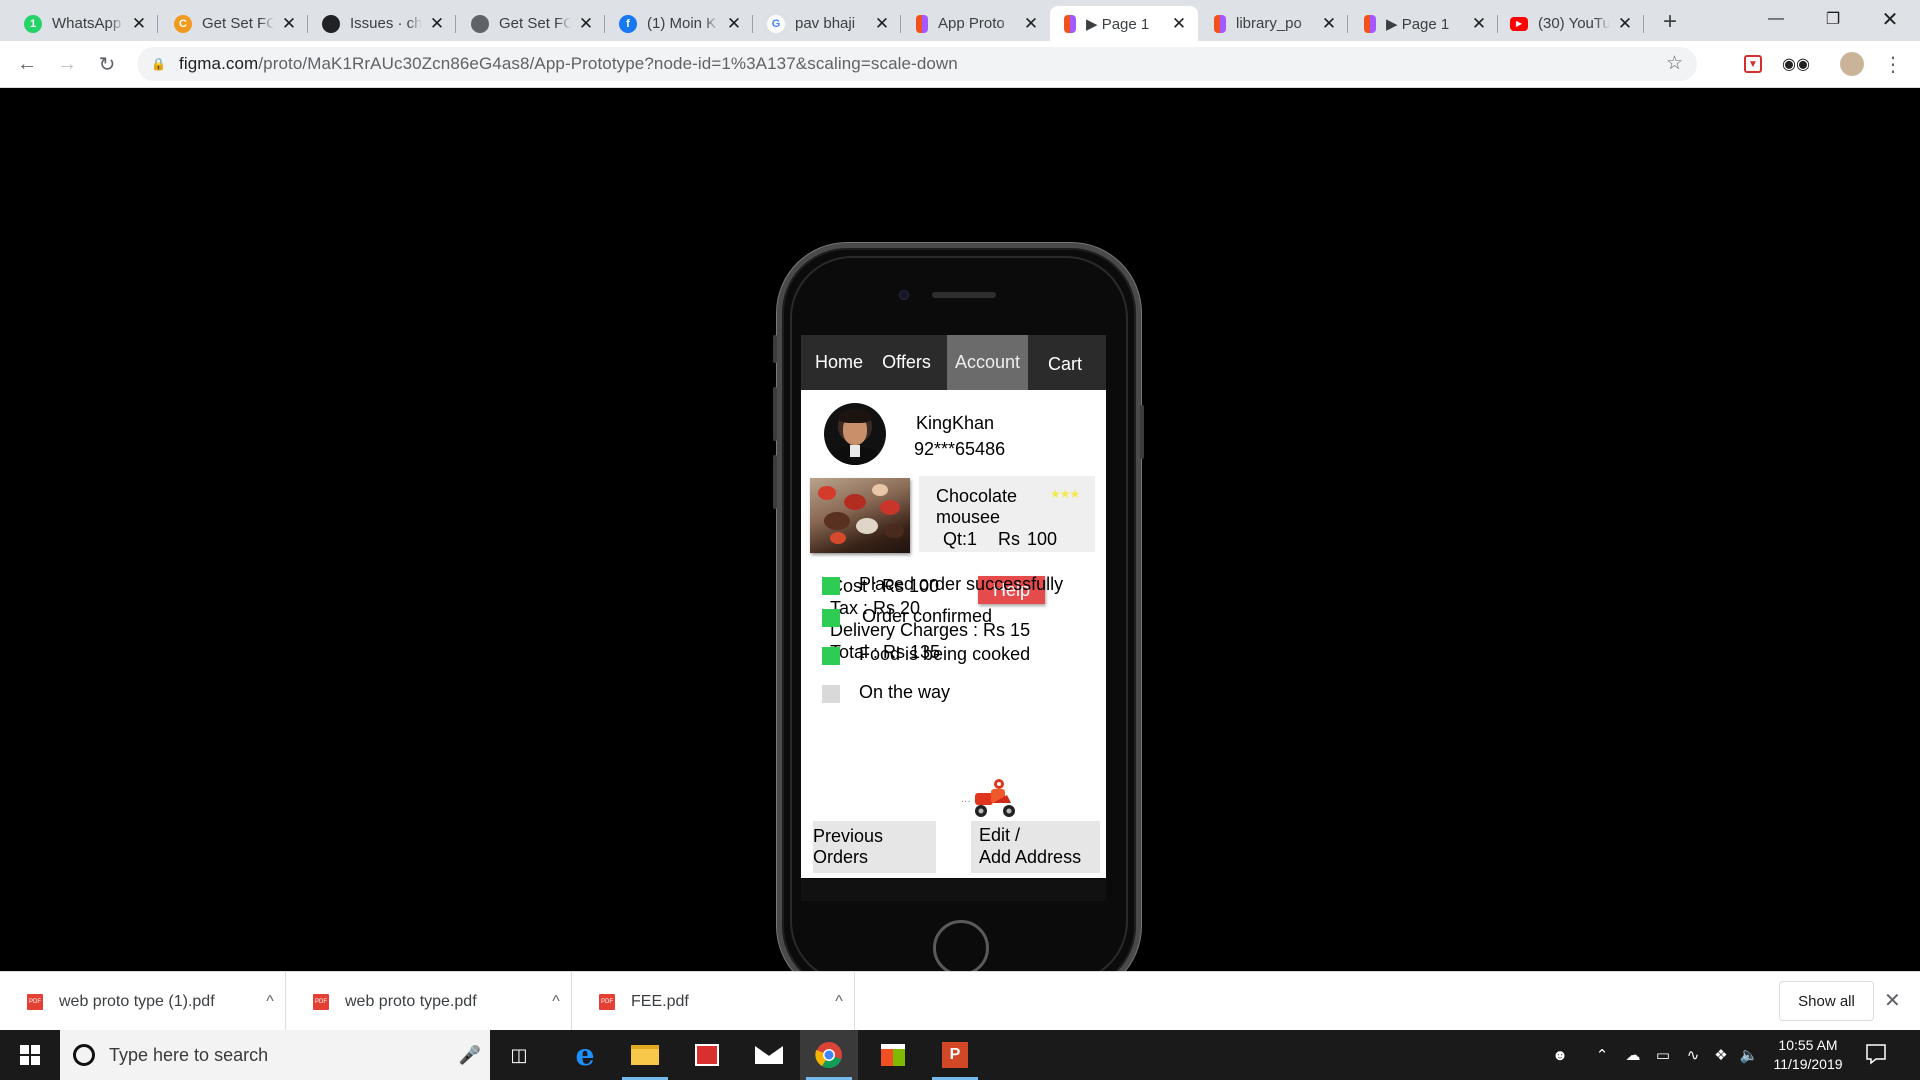 Image resolution: width=1920 pixels, height=1080 pixels. I want to click on phone-volume-up, so click(775, 414).